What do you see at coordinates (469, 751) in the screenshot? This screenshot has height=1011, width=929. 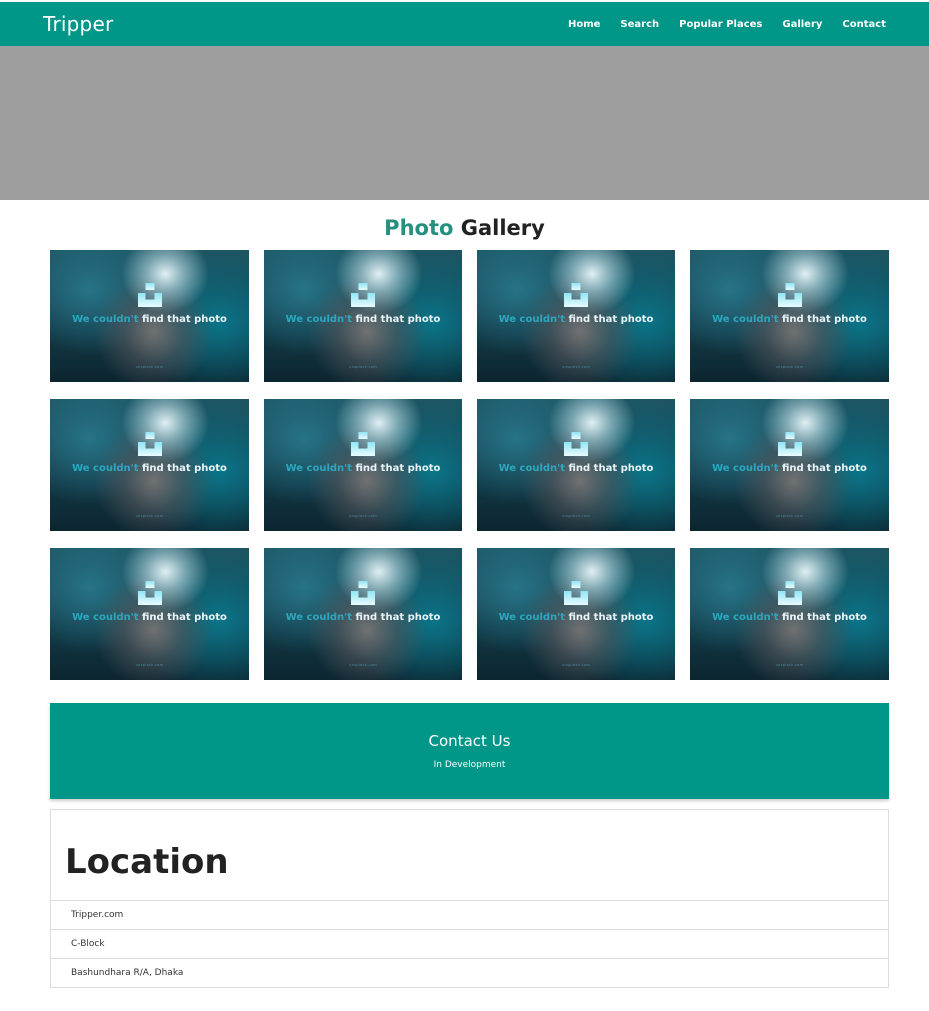 I see `contact-section: Contact Us In Development` at bounding box center [469, 751].